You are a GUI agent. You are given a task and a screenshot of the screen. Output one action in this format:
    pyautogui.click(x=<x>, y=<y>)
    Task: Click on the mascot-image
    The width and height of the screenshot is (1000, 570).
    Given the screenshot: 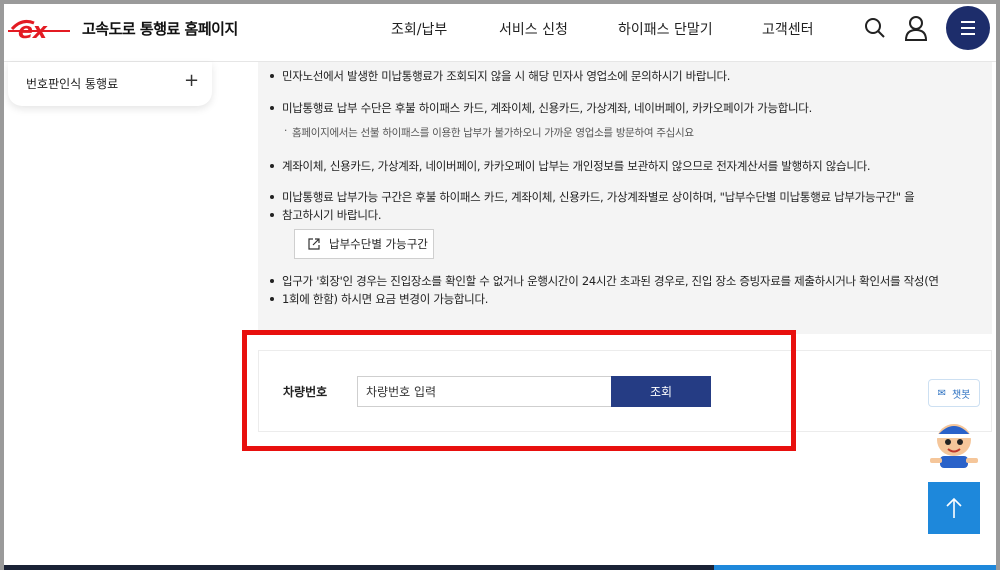 What is the action you would take?
    pyautogui.click(x=954, y=446)
    